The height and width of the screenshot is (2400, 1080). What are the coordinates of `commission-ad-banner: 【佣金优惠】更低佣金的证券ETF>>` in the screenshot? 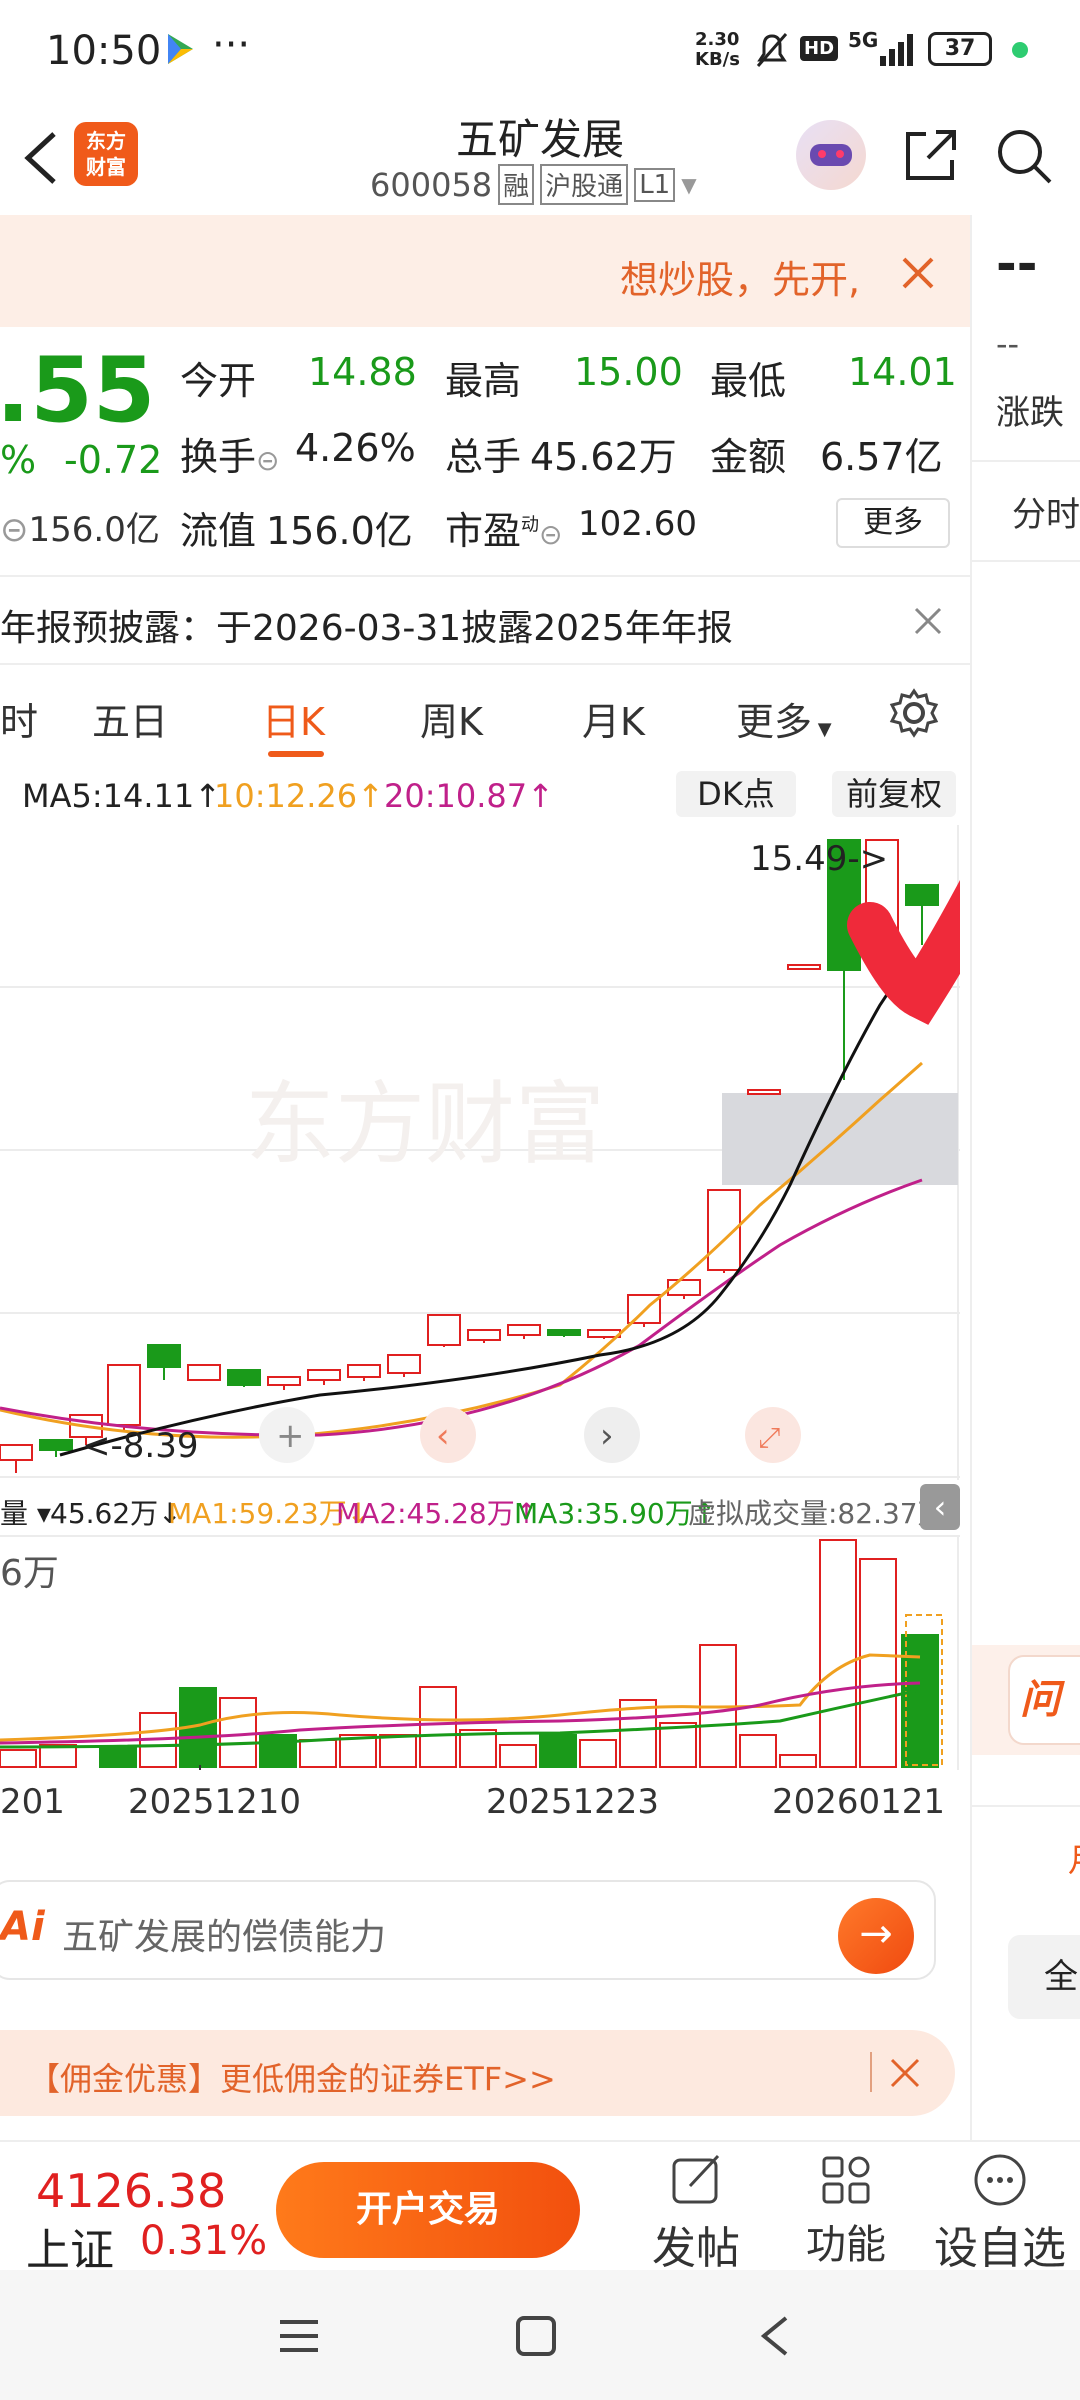 It's located at (477, 2073).